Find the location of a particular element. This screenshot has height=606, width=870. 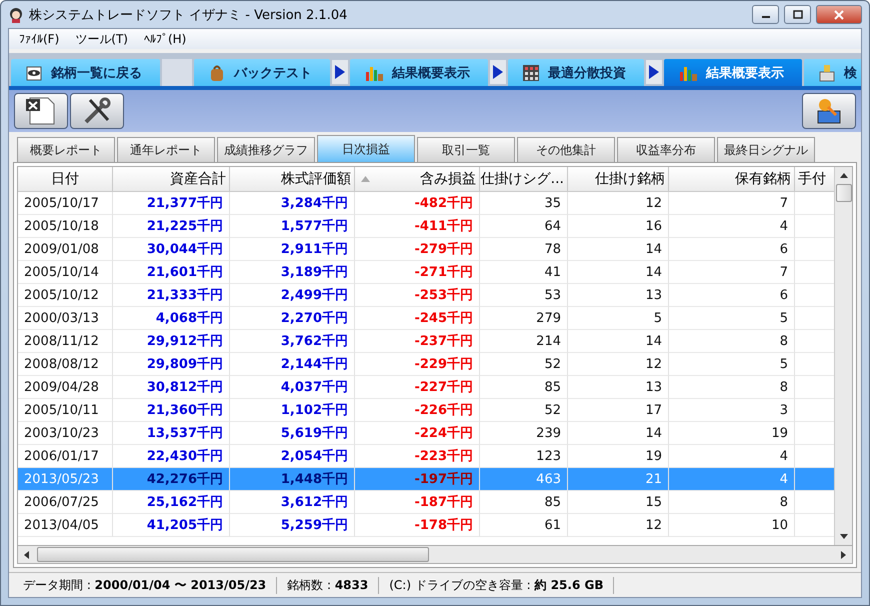

table-cell: 2008/11/12 is located at coordinates (65, 341).